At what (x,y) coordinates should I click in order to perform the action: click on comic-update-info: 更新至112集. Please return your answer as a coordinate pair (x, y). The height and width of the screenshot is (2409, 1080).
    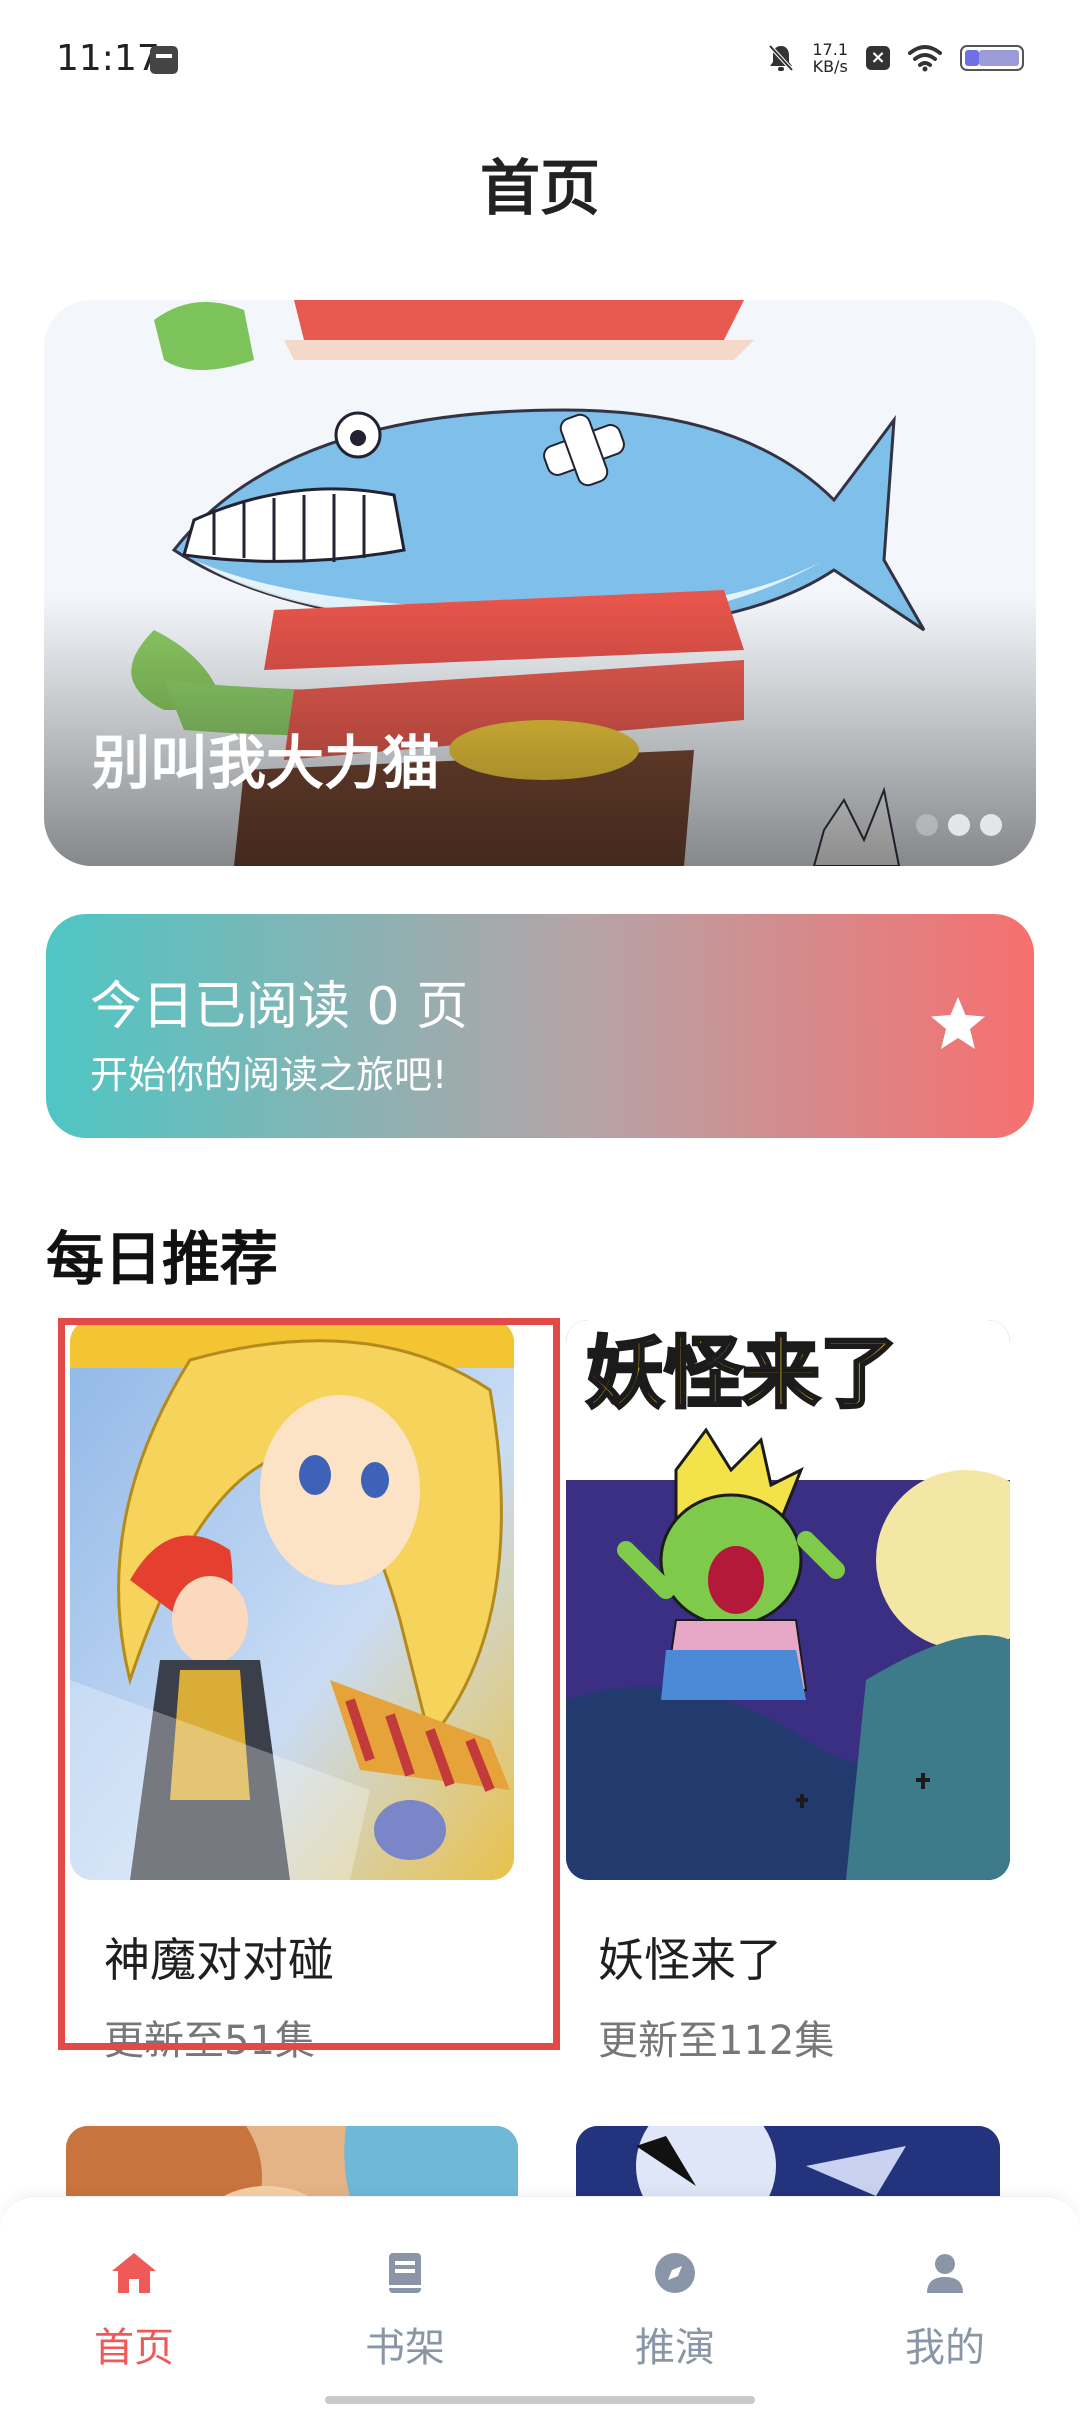
    Looking at the image, I should click on (716, 2041).